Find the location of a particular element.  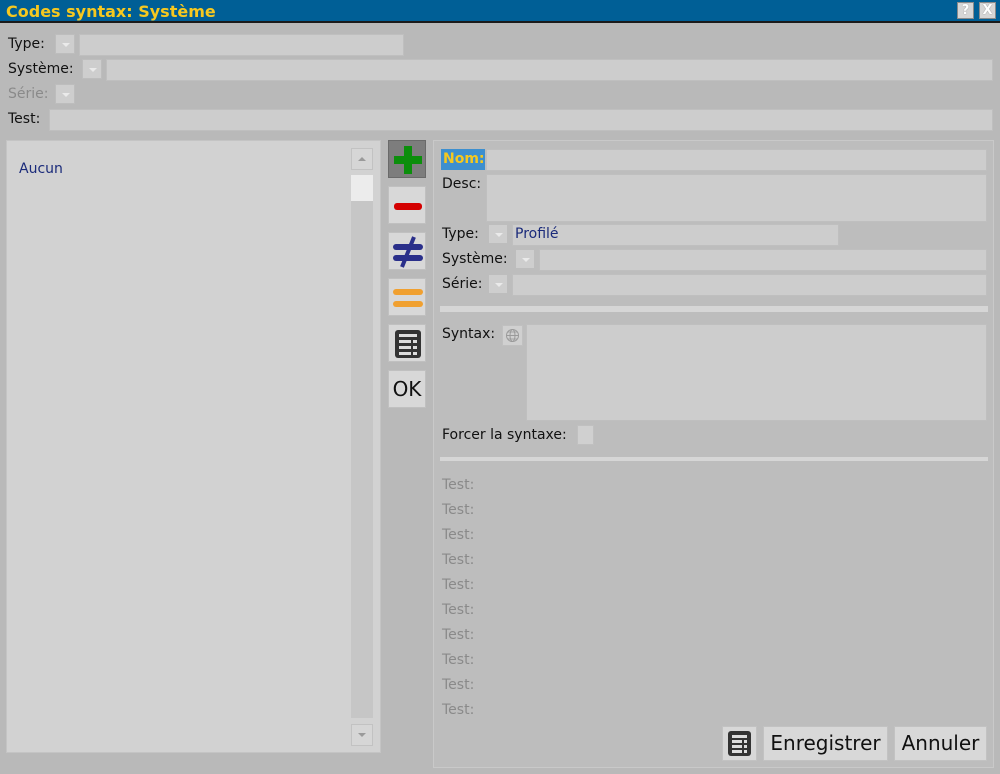

not-equal-button is located at coordinates (407, 251).